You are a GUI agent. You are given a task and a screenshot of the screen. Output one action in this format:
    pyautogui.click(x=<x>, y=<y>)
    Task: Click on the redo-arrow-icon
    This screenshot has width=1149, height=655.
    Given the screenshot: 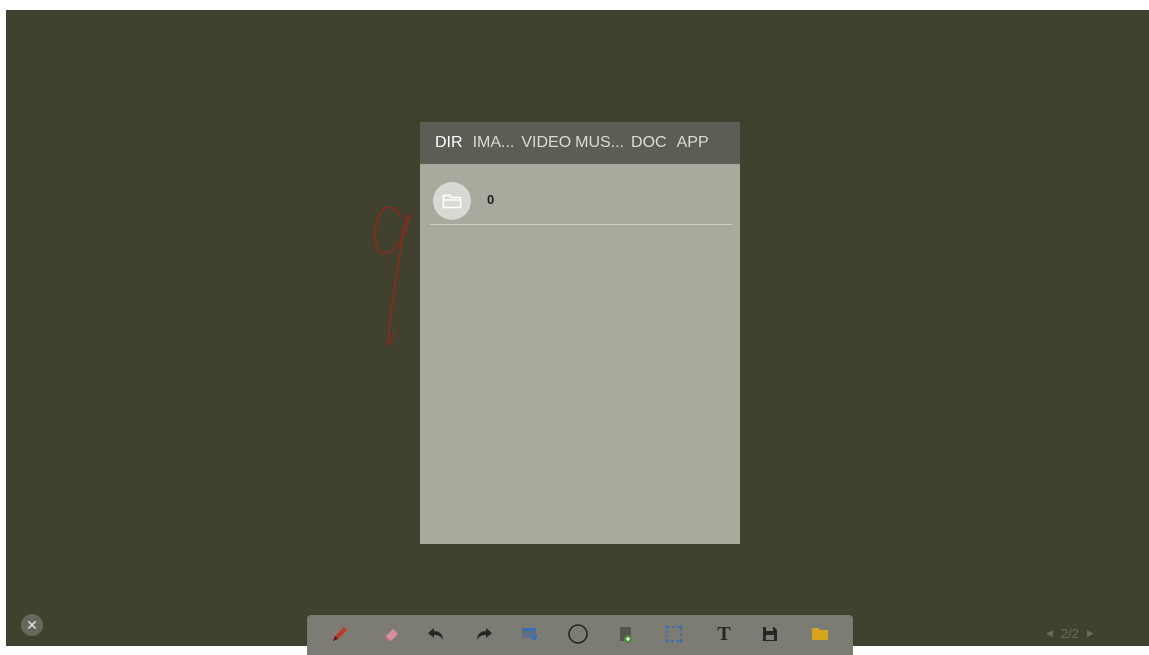 What is the action you would take?
    pyautogui.click(x=484, y=634)
    